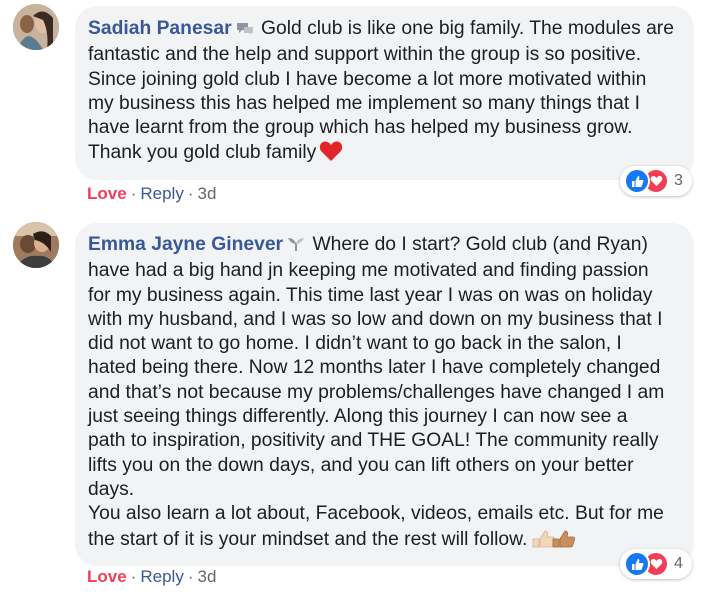 The width and height of the screenshot is (712, 596). I want to click on reactions-summary: 4, so click(656, 564).